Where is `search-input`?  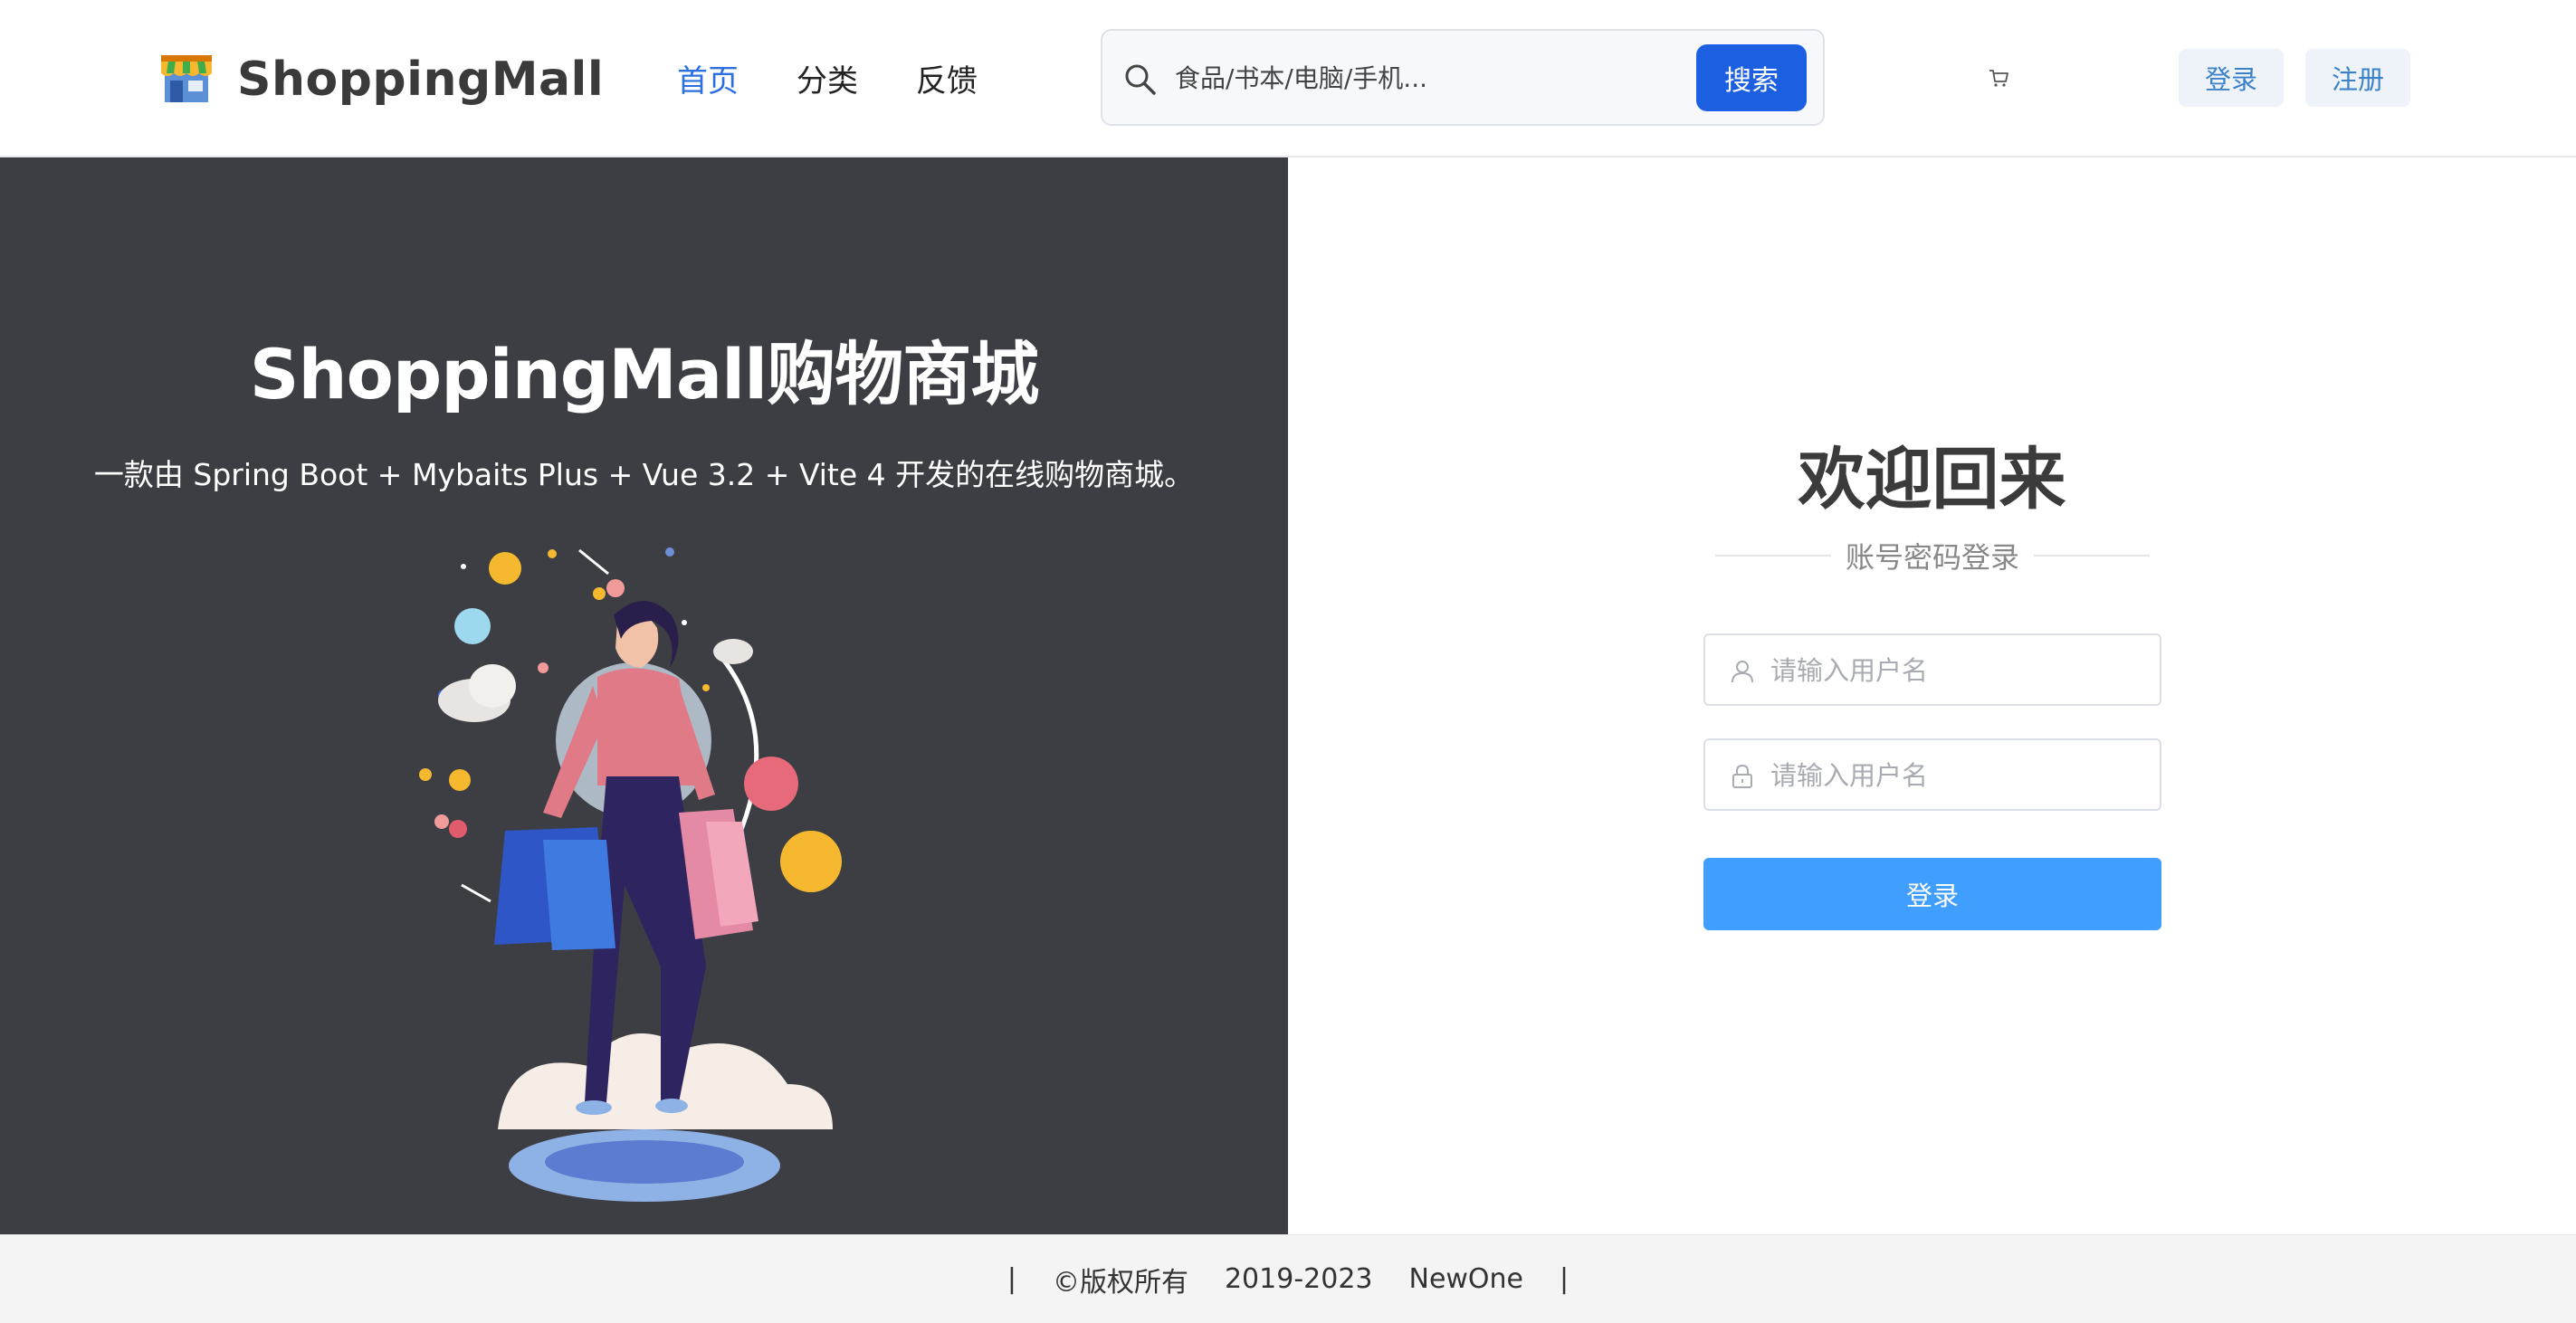
search-input is located at coordinates (1437, 78).